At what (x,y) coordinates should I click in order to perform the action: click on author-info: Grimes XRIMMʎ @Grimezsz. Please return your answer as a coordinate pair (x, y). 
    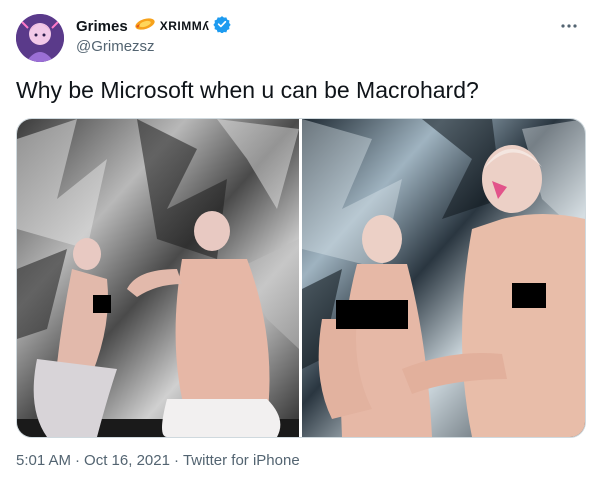
    Looking at the image, I should click on (153, 35).